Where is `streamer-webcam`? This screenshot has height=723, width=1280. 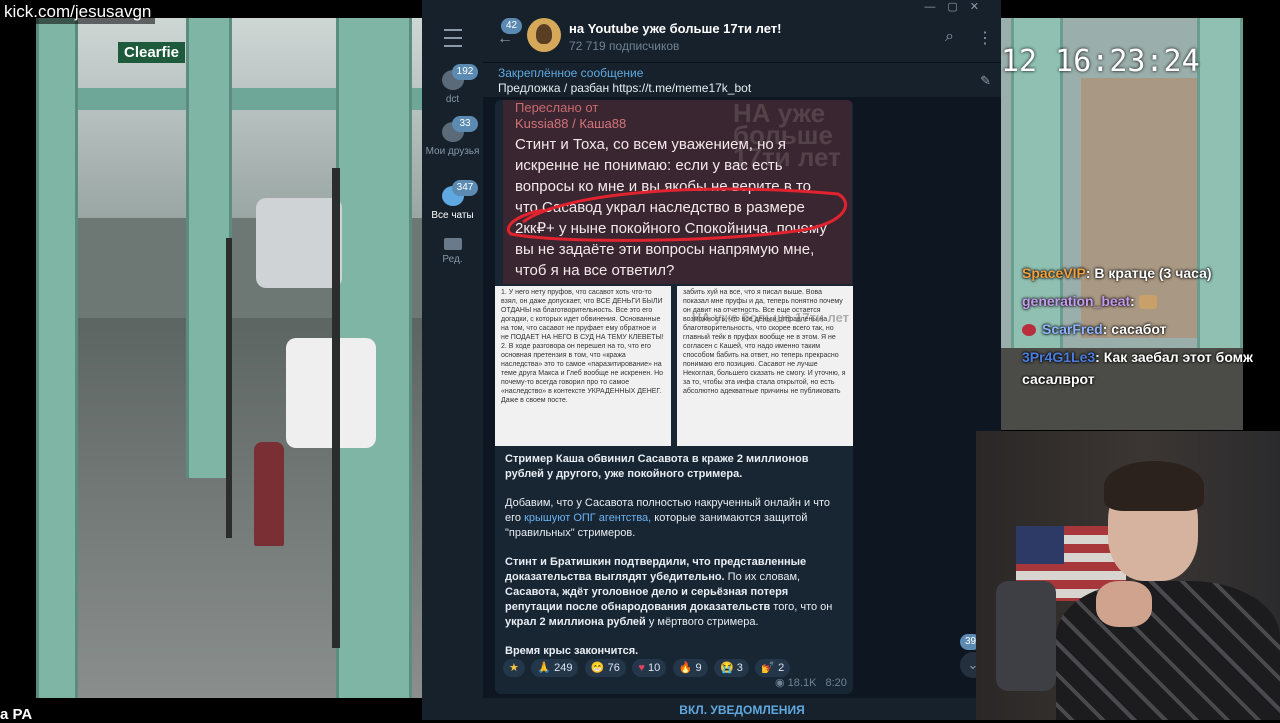
streamer-webcam is located at coordinates (1128, 575).